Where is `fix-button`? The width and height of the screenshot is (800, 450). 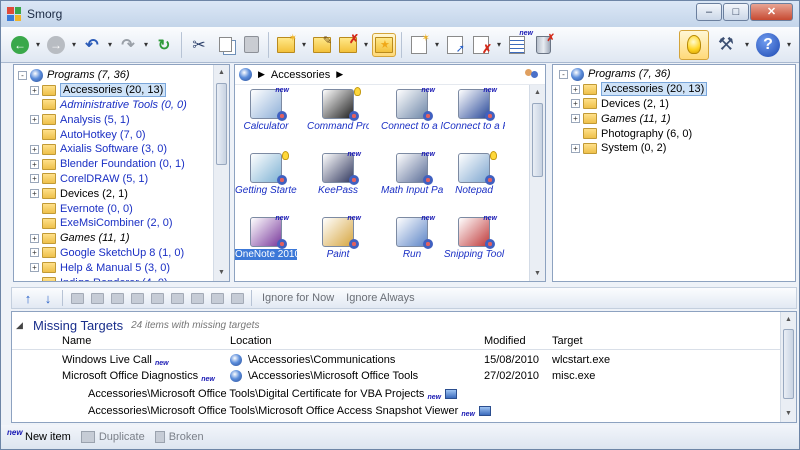 fix-button is located at coordinates (197, 298).